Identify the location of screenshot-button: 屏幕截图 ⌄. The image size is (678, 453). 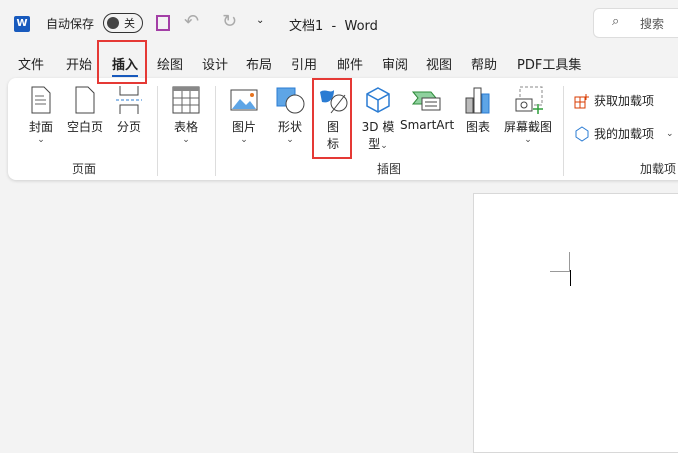
(528, 115).